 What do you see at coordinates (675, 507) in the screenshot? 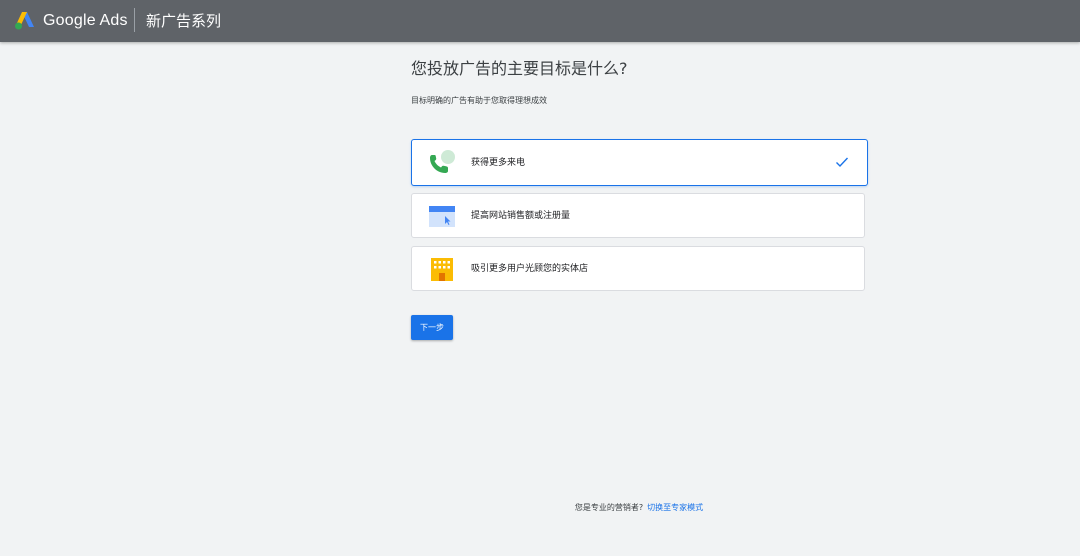
I see `switch-to-expert-mode-link: 切换至专家模式` at bounding box center [675, 507].